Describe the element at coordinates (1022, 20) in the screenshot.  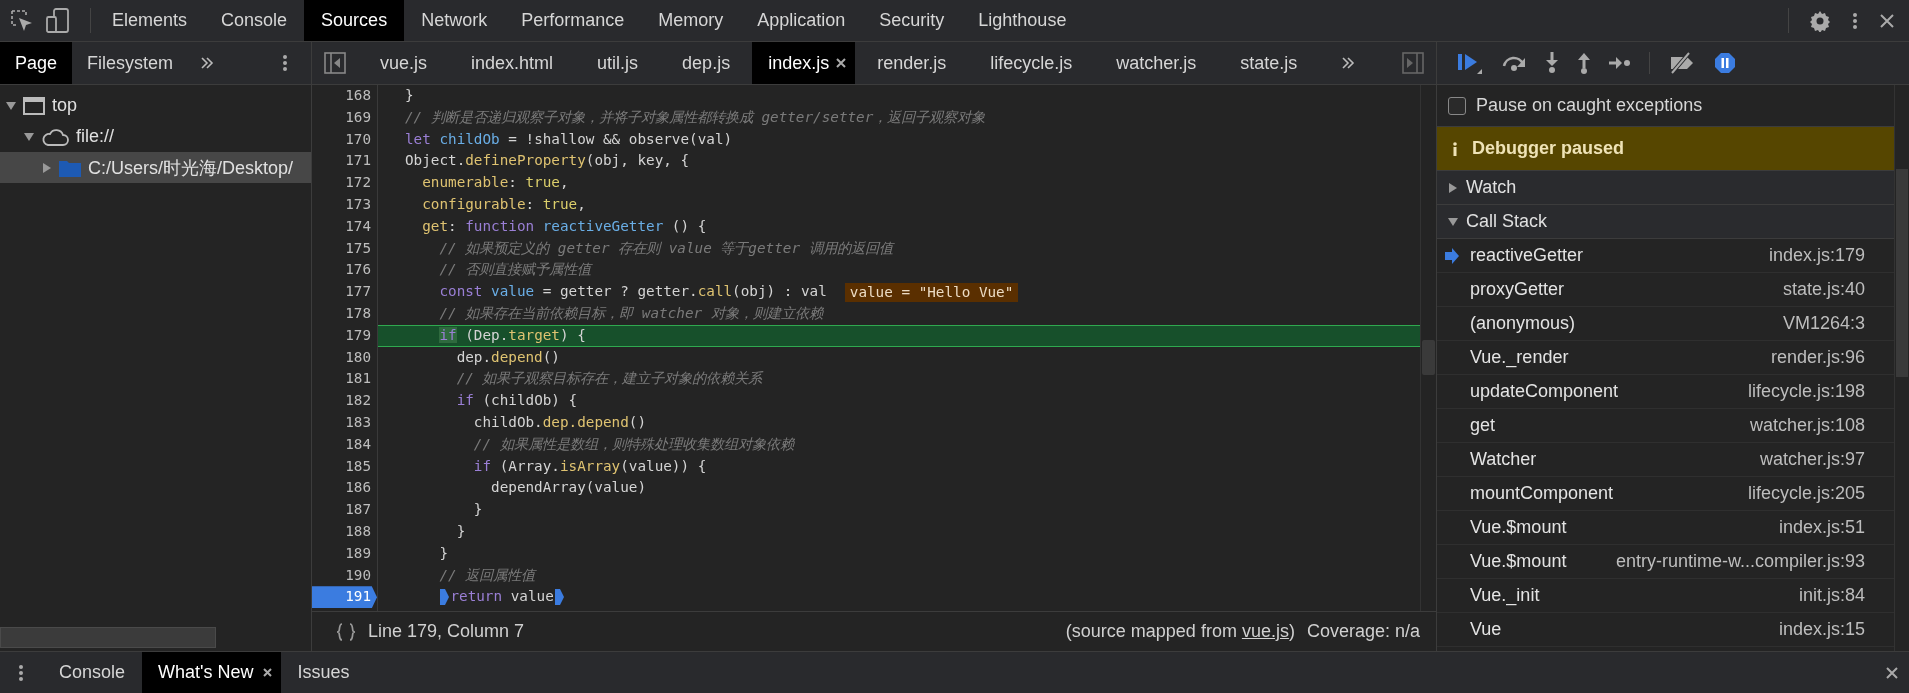
I see `panel-tab: Lighthouse` at that location.